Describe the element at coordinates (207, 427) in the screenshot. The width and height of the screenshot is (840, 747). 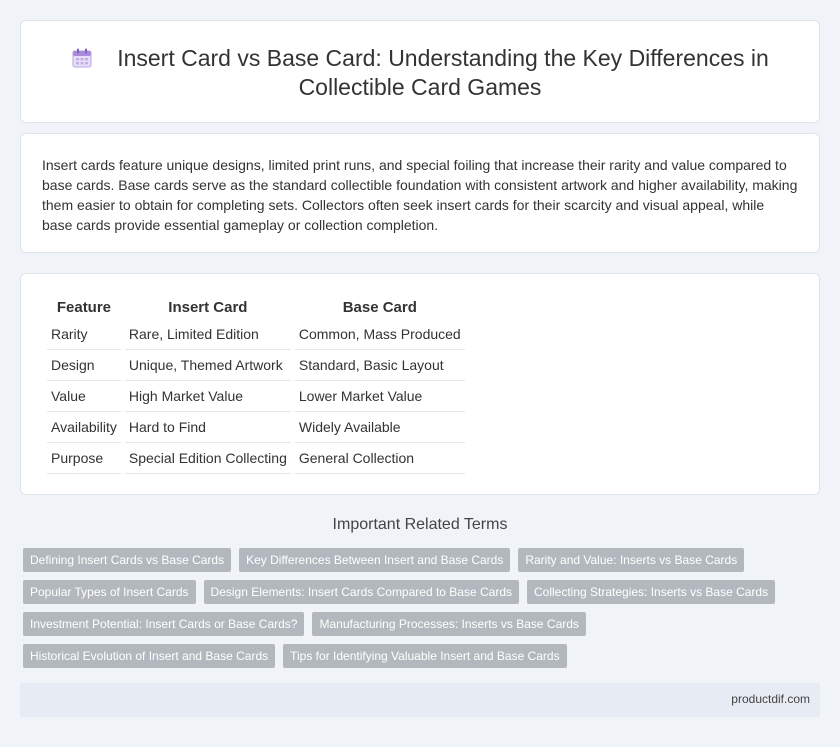
I see `table-cell: Hard to Find` at that location.